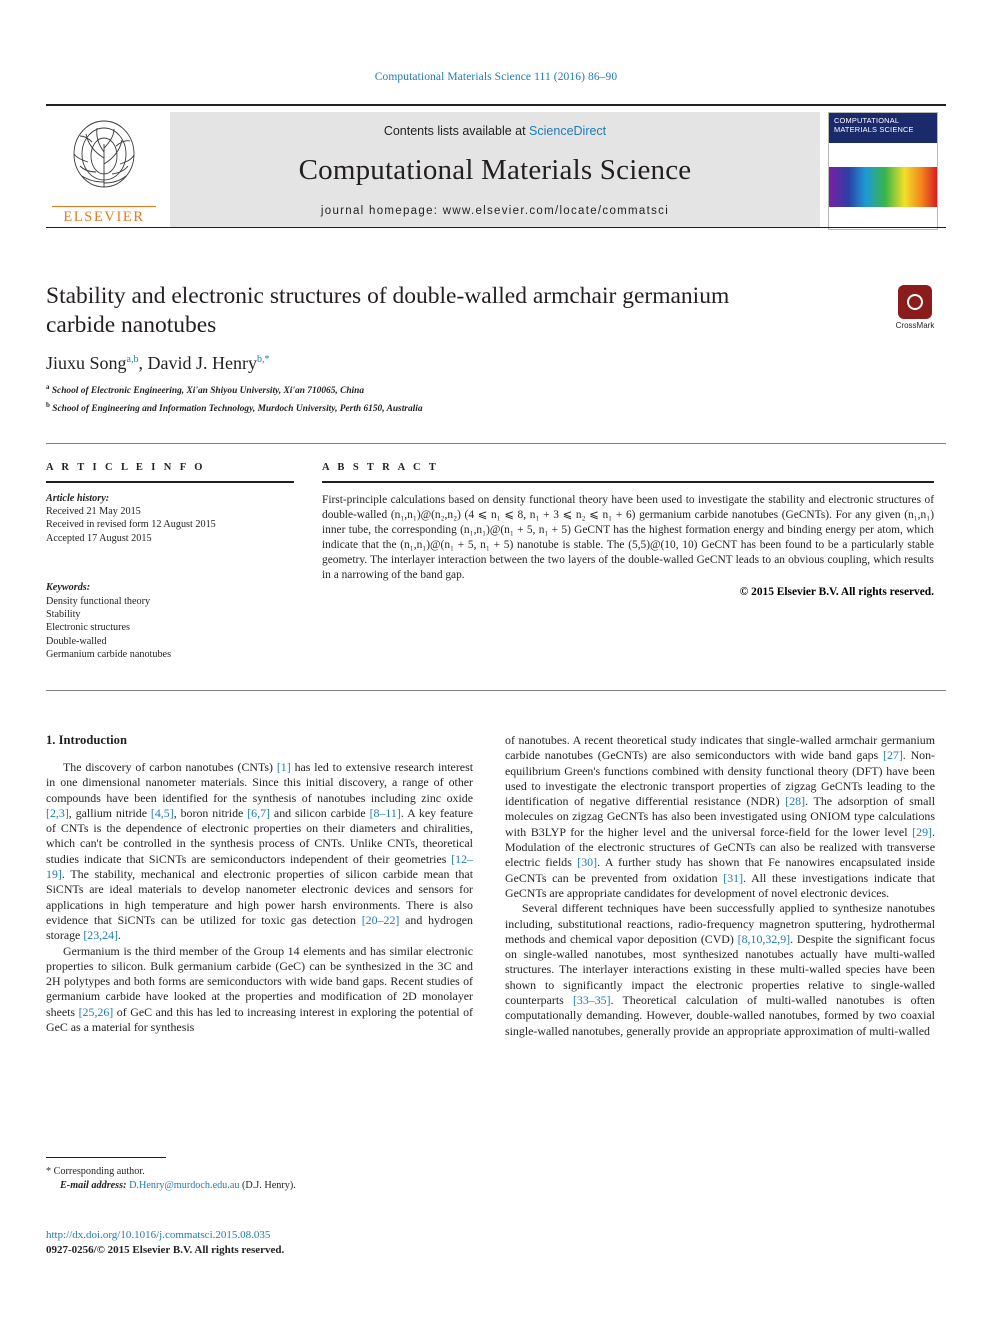  What do you see at coordinates (63, 615) in the screenshot?
I see `keyword-item: Stability` at bounding box center [63, 615].